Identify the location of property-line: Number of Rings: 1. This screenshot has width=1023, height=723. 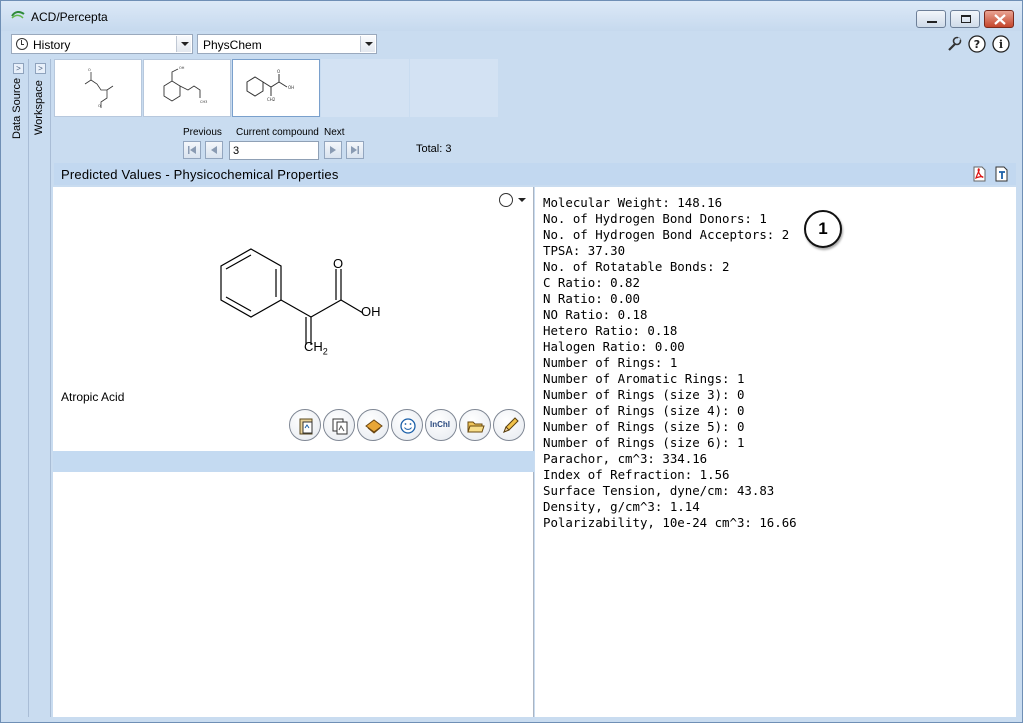
(610, 362).